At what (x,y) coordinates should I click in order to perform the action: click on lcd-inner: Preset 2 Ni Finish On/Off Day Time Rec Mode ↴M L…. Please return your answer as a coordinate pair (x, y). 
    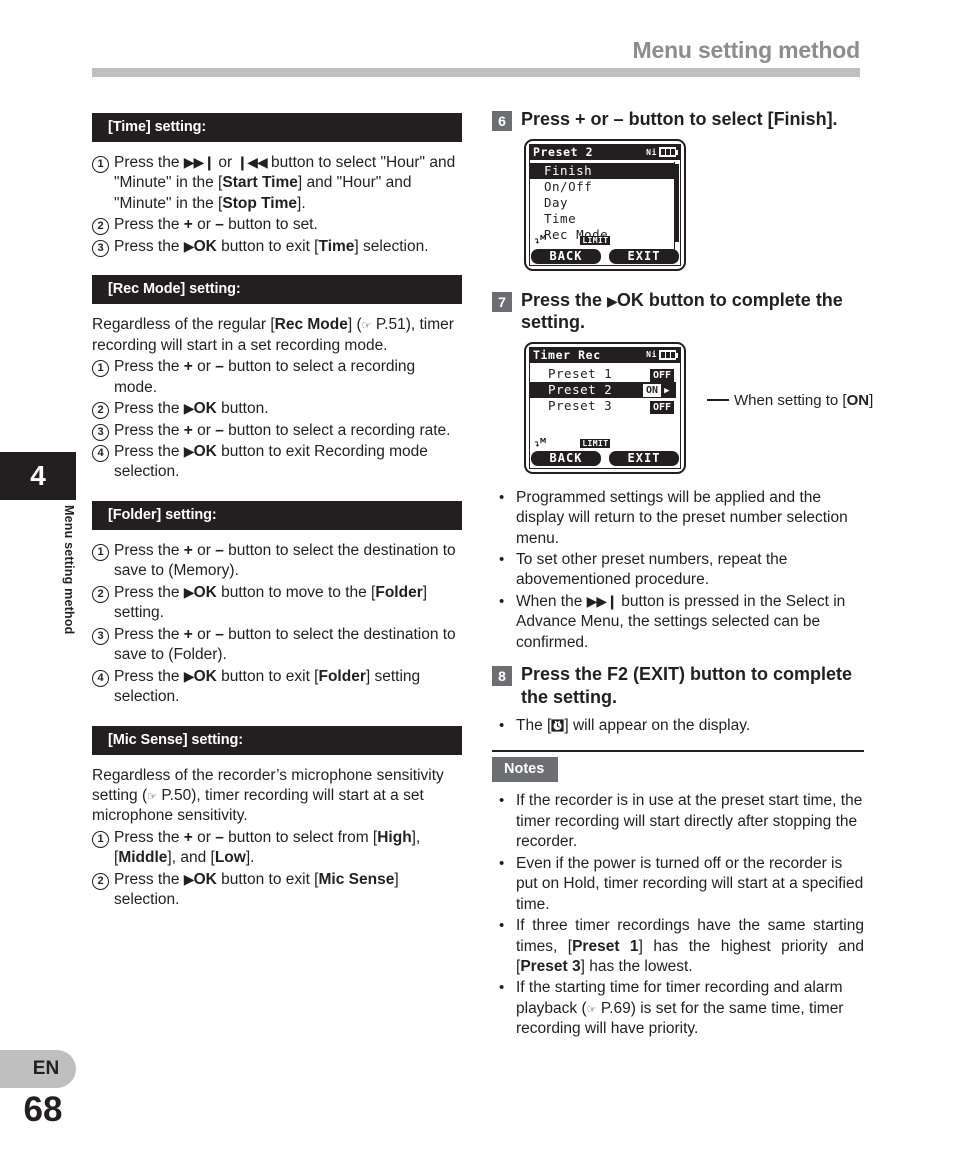
    Looking at the image, I should click on (605, 205).